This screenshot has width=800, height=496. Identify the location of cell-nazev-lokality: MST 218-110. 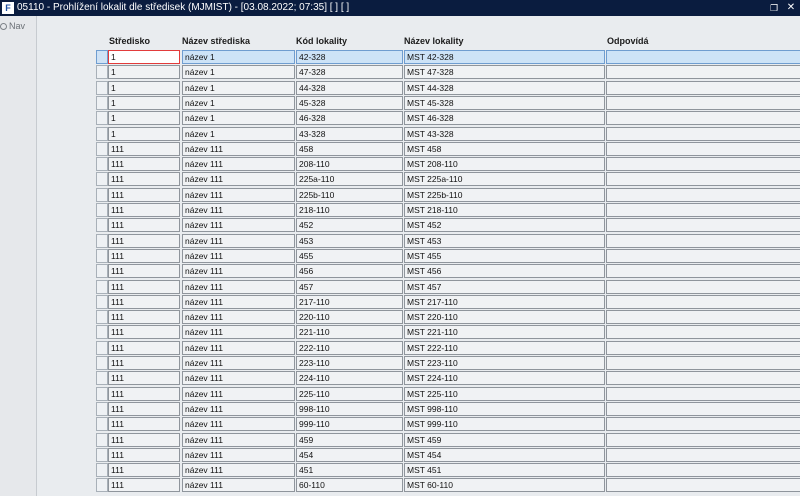
(504, 210).